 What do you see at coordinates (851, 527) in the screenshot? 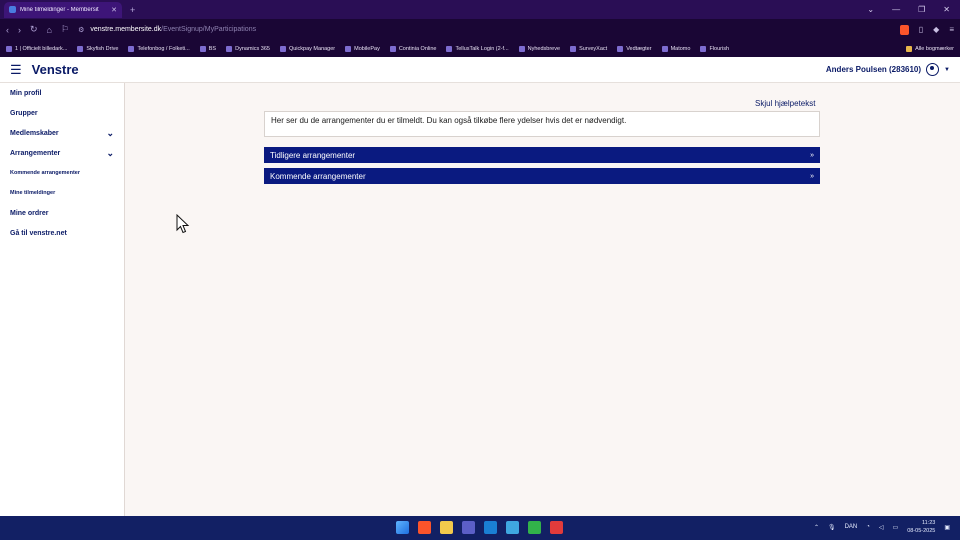
I see `language-indicator: DAN` at bounding box center [851, 527].